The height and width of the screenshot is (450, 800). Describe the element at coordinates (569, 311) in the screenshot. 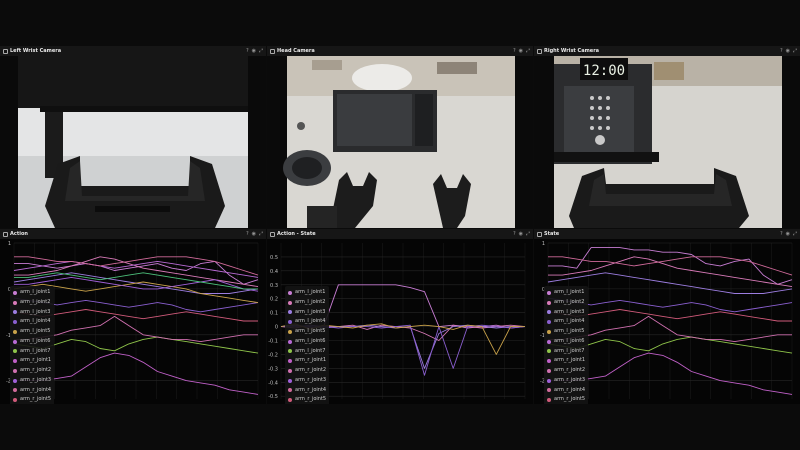

I see `legend-label: arm_l_joint3` at that location.